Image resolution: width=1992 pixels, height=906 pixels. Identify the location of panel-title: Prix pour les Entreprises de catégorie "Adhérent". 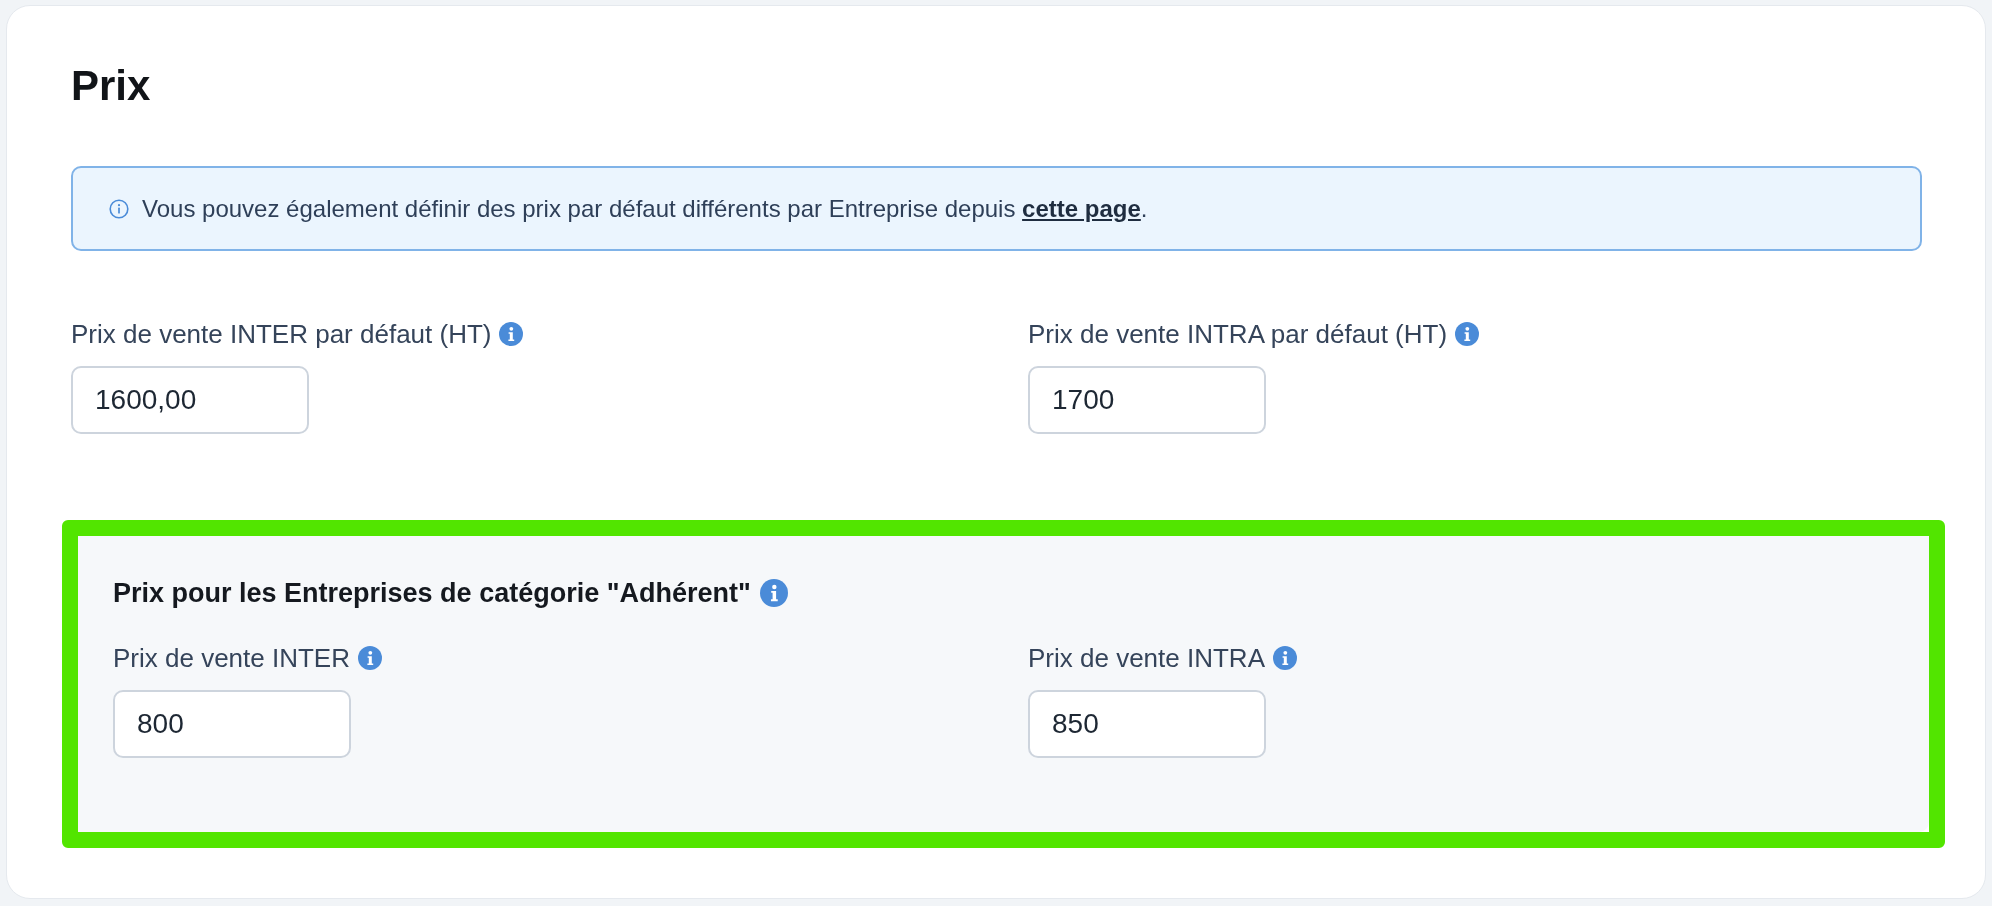
(432, 593).